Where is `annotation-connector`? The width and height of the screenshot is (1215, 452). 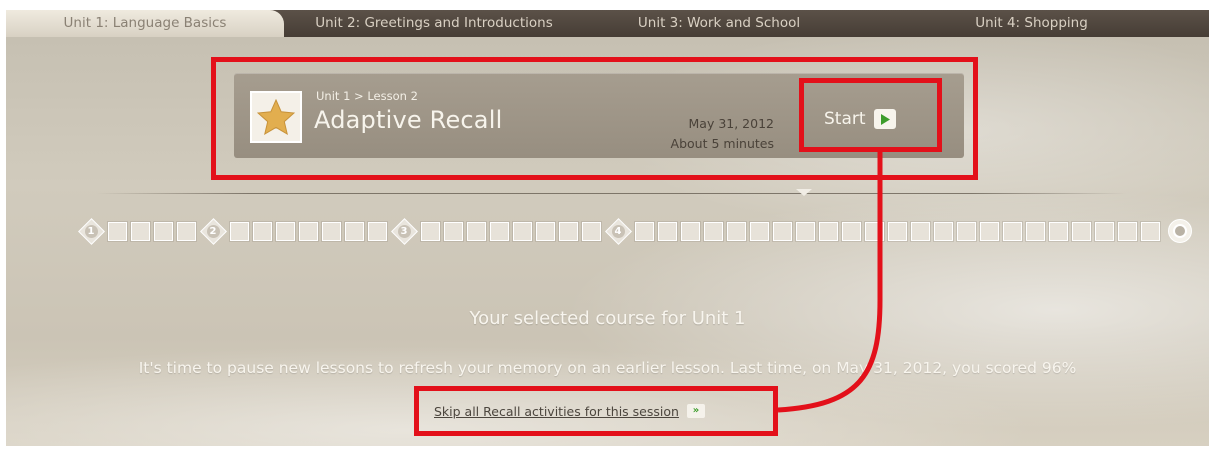 annotation-connector is located at coordinates (830, 282).